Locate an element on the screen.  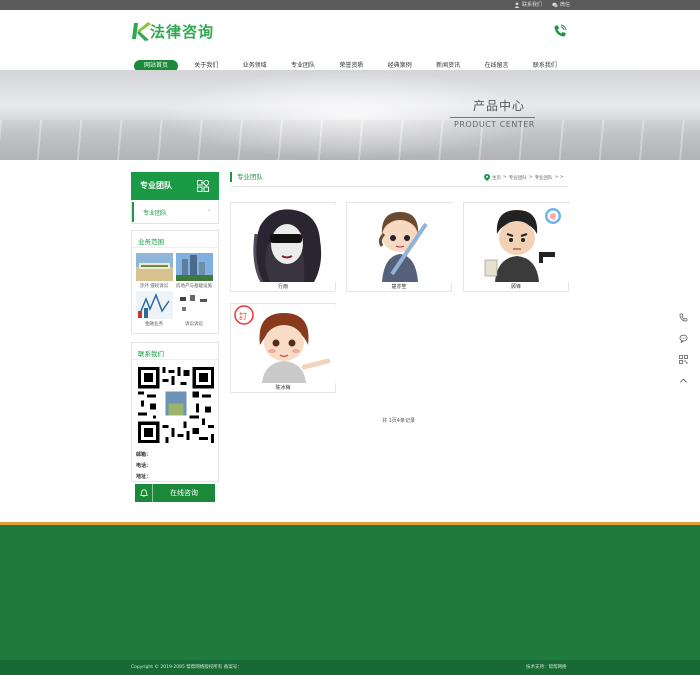
breadcrumb-home: 主页 is located at coordinates (496, 178).